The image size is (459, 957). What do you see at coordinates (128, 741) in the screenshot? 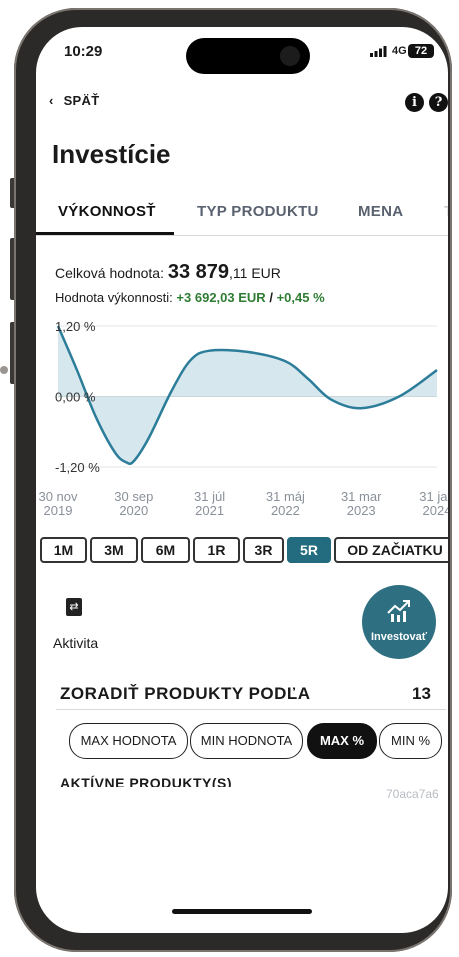
I see `sort-max-value: MAX HODNOTA` at bounding box center [128, 741].